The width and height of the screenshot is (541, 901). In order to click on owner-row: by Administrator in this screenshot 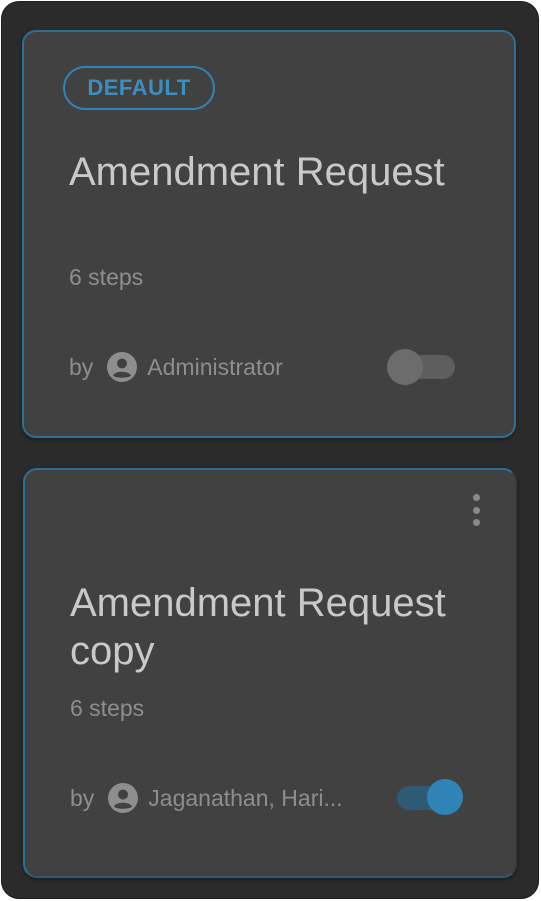, I will do `click(176, 367)`.